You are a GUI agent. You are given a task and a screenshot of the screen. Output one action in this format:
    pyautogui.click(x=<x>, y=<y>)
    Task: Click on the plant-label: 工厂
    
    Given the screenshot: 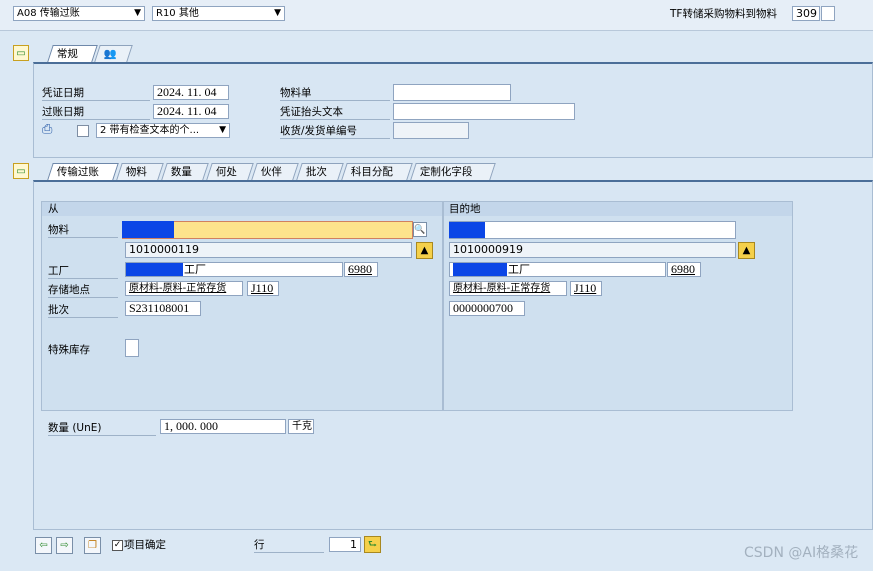 What is the action you would take?
    pyautogui.click(x=83, y=271)
    